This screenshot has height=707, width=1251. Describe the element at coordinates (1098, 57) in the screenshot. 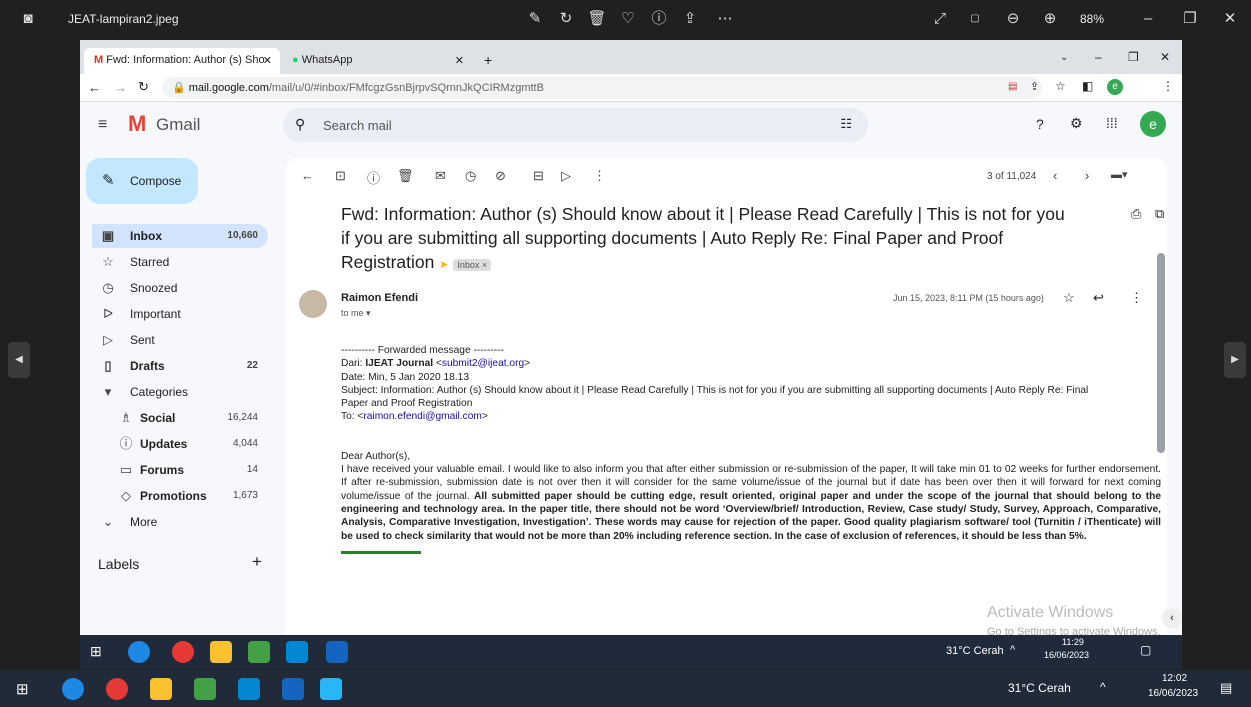

I see `browser-minimize-icon: –` at that location.